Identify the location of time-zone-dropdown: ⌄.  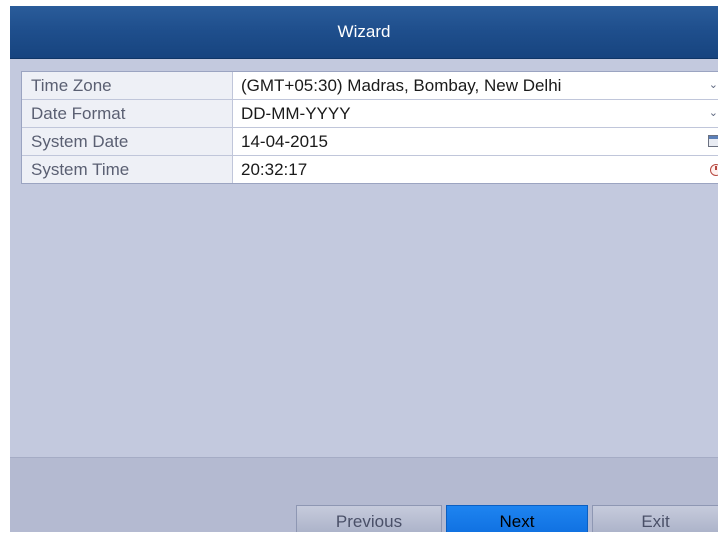
(711, 85).